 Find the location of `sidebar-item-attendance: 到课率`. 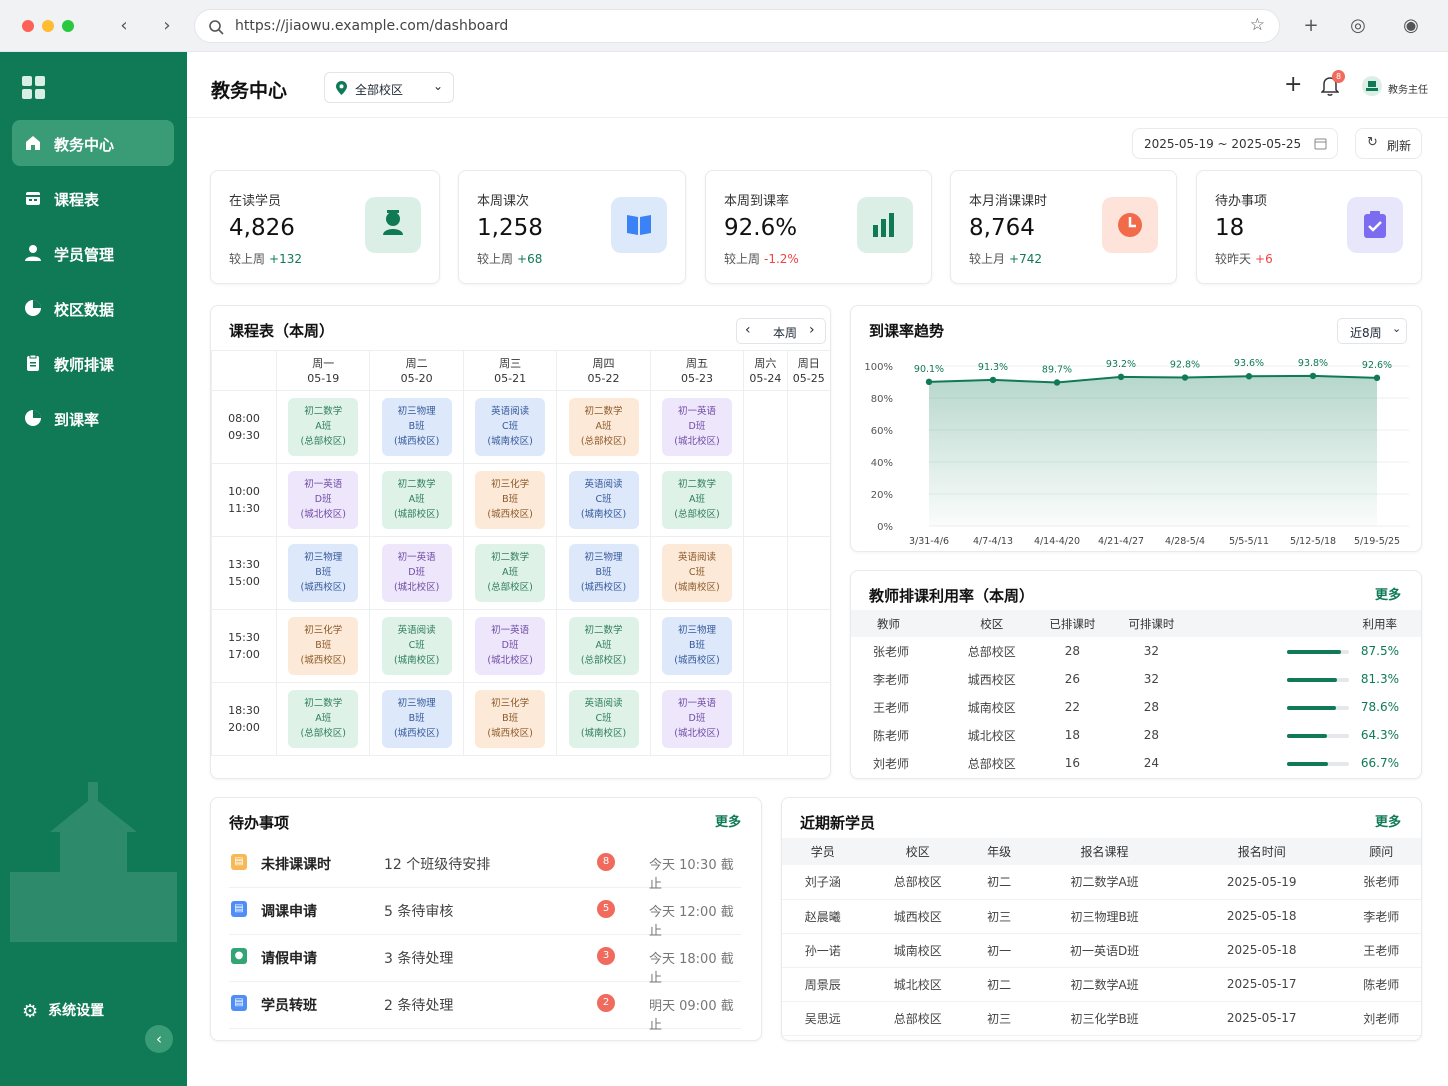

sidebar-item-attendance: 到课率 is located at coordinates (93, 418).